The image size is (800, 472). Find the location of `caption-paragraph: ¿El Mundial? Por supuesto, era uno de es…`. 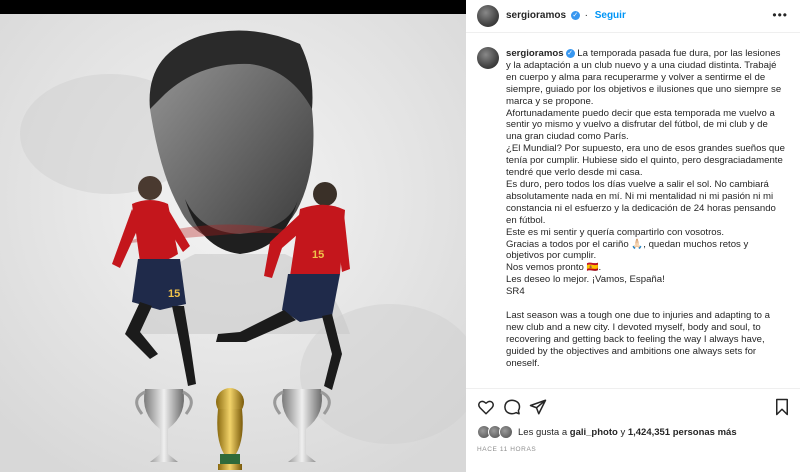

caption-paragraph: ¿El Mundial? Por supuesto, era uno de es… is located at coordinates (645, 161).